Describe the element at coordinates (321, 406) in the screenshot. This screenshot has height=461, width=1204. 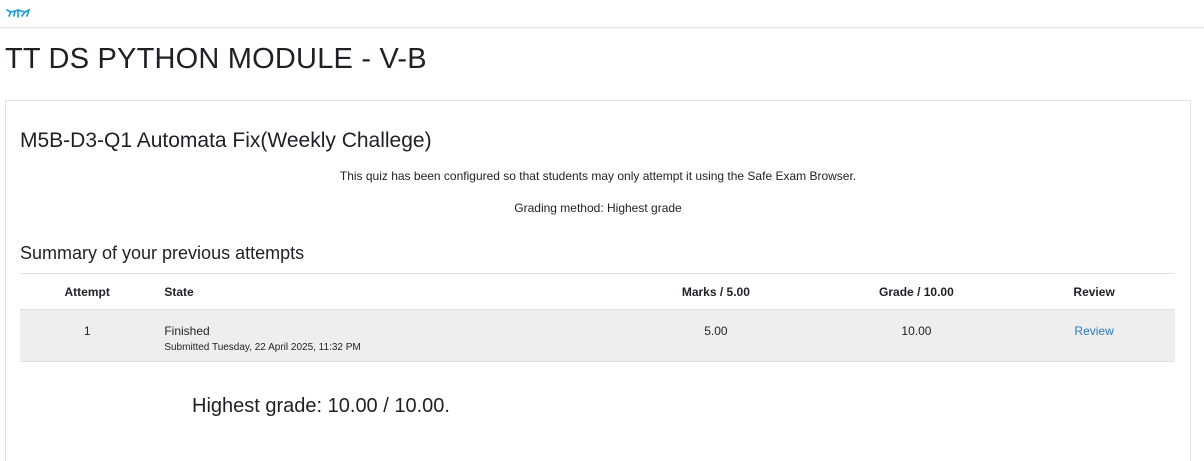
I see `highest-grade: Highest grade: 10.00 / 10.00.` at that location.